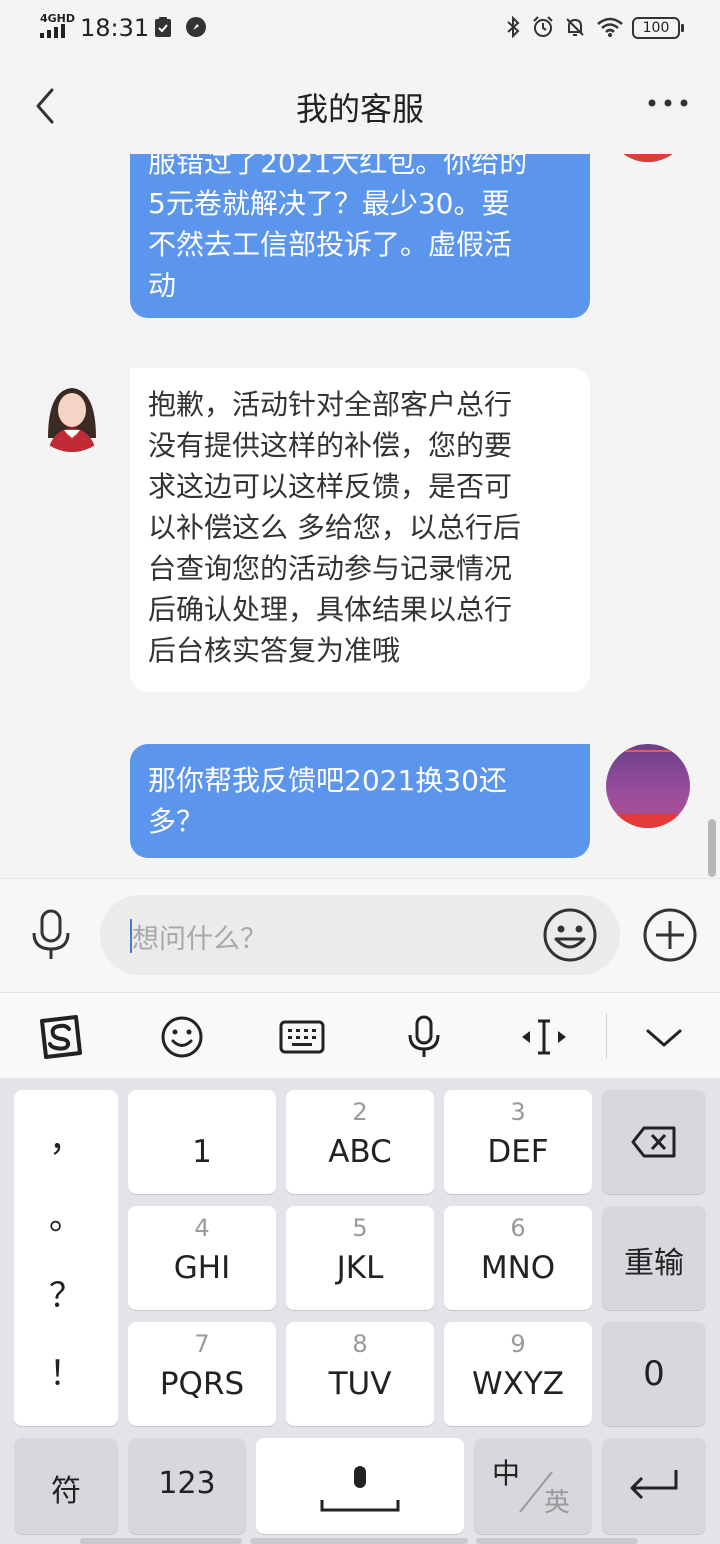  Describe the element at coordinates (66, 1136) in the screenshot. I see `key-comma: ，` at that location.